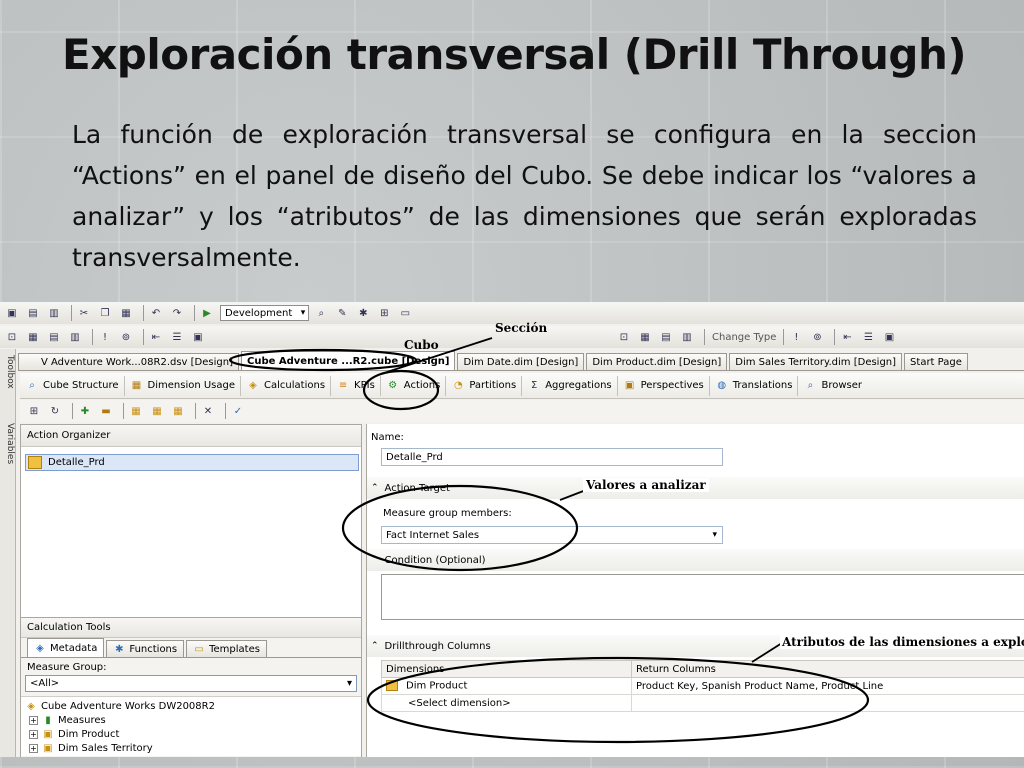 The image size is (1024, 768). What do you see at coordinates (193, 734) in the screenshot?
I see `tree-node-dim-product: + ▣ Dim Product` at bounding box center [193, 734].